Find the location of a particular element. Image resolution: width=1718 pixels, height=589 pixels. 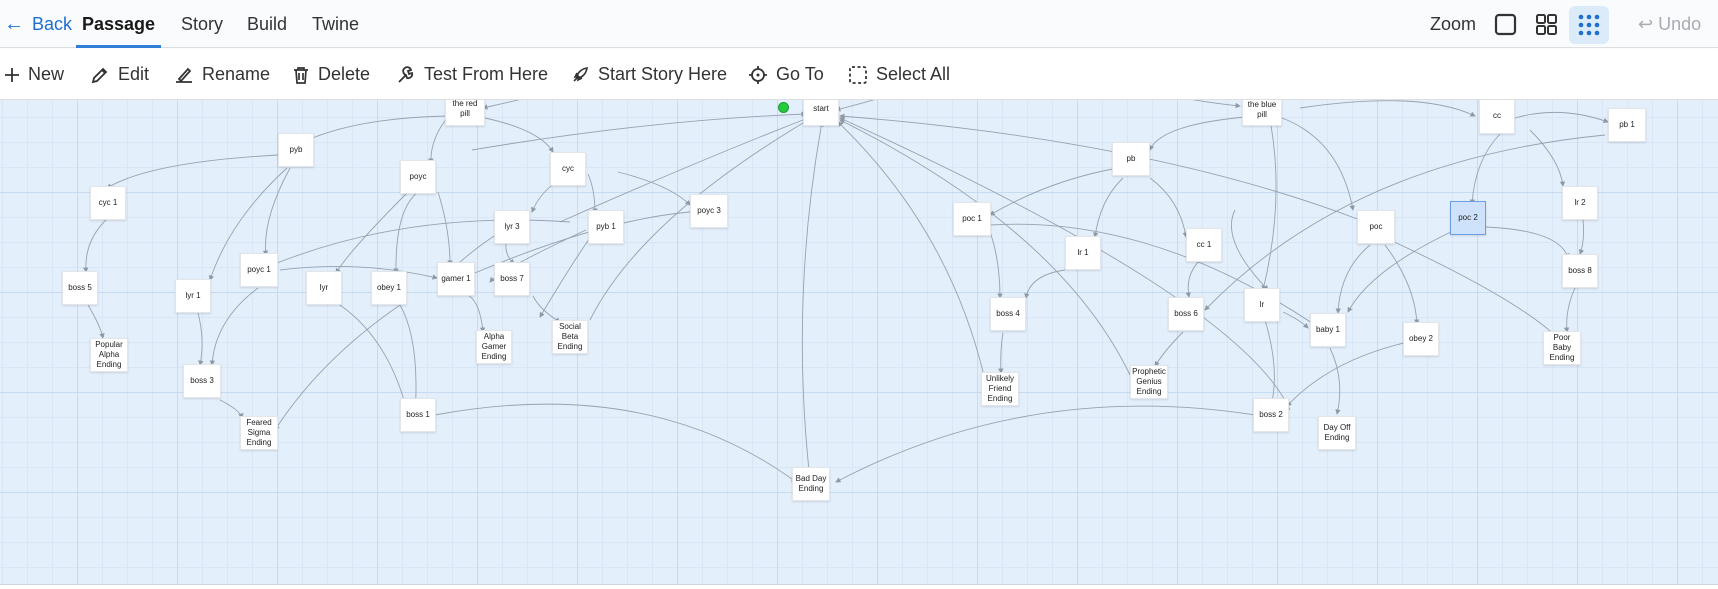

passage-poc-1: poc 1 is located at coordinates (972, 219).